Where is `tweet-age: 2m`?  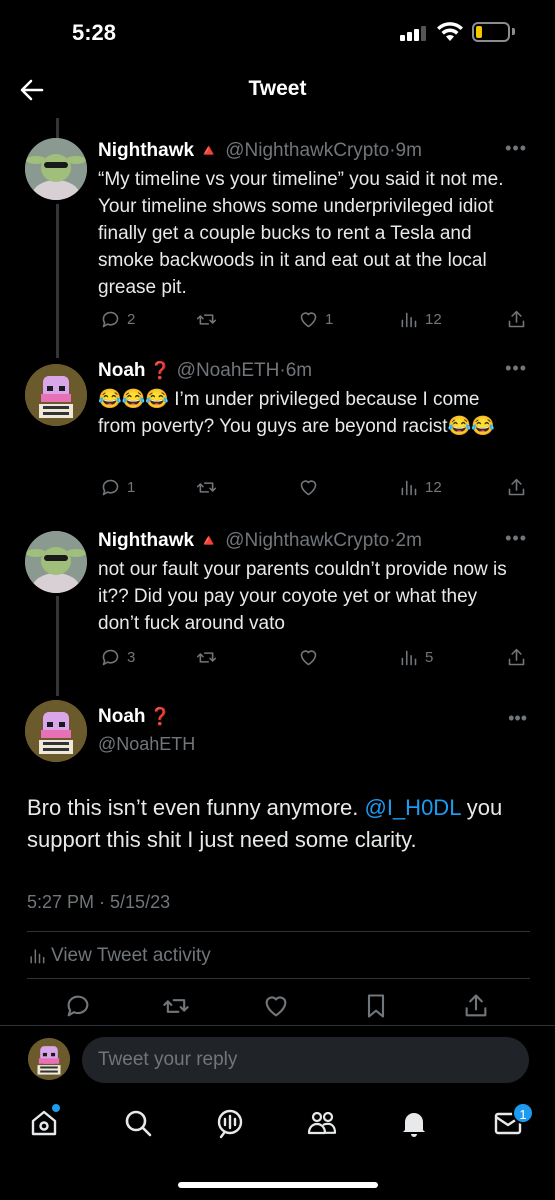 tweet-age: 2m is located at coordinates (408, 540).